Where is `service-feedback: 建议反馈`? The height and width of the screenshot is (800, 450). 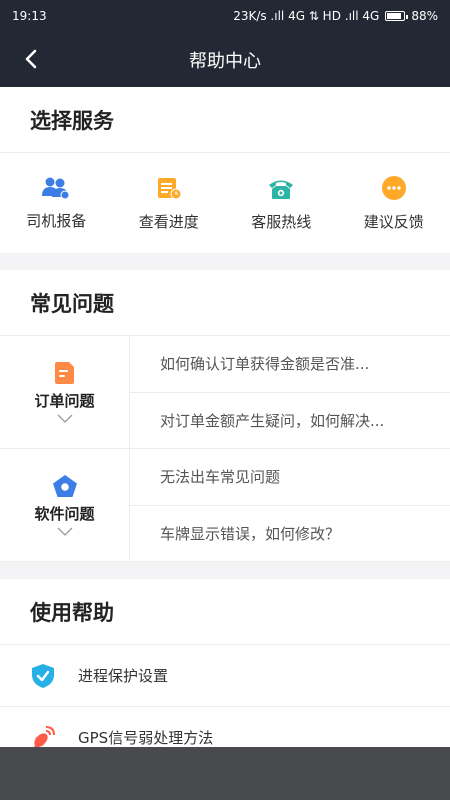 service-feedback: 建议反馈 is located at coordinates (394, 203).